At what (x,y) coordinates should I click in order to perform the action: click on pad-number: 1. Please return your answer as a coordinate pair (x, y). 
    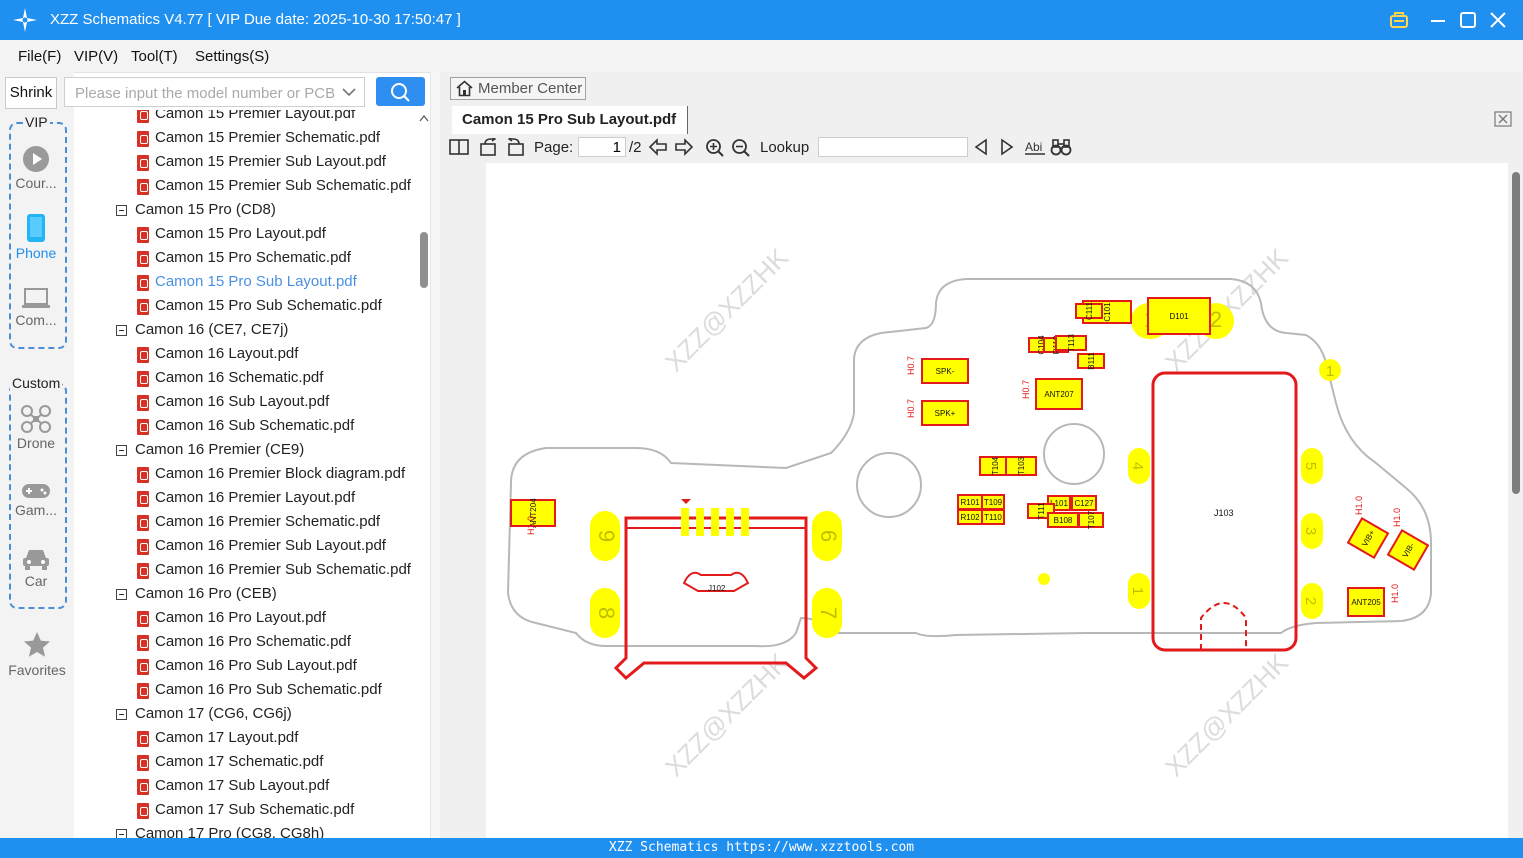
    Looking at the image, I should click on (1330, 371).